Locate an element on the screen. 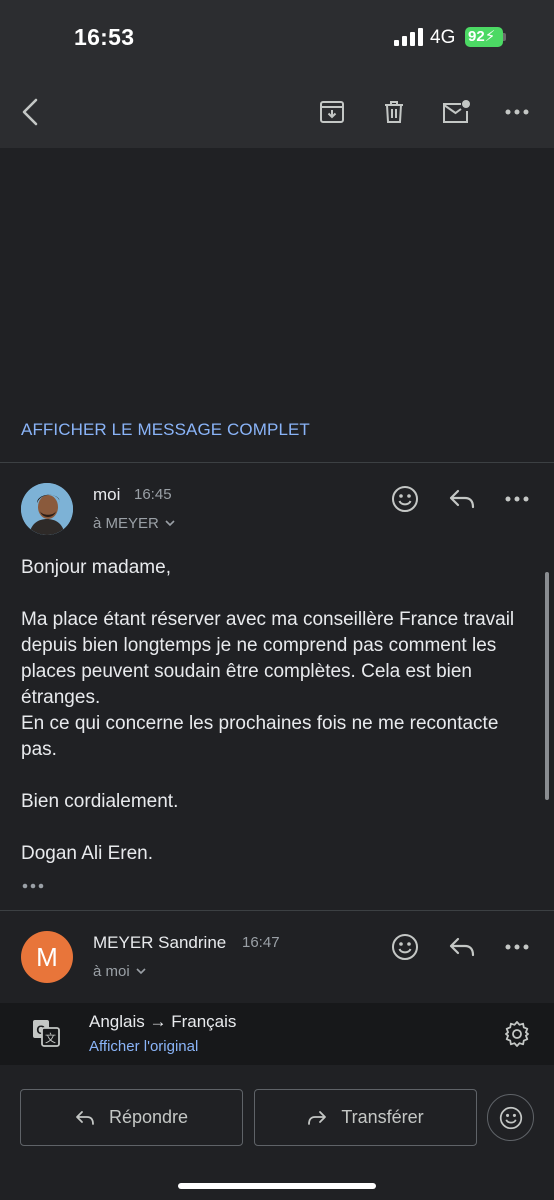  reply-button: Répondre is located at coordinates (131, 1117).